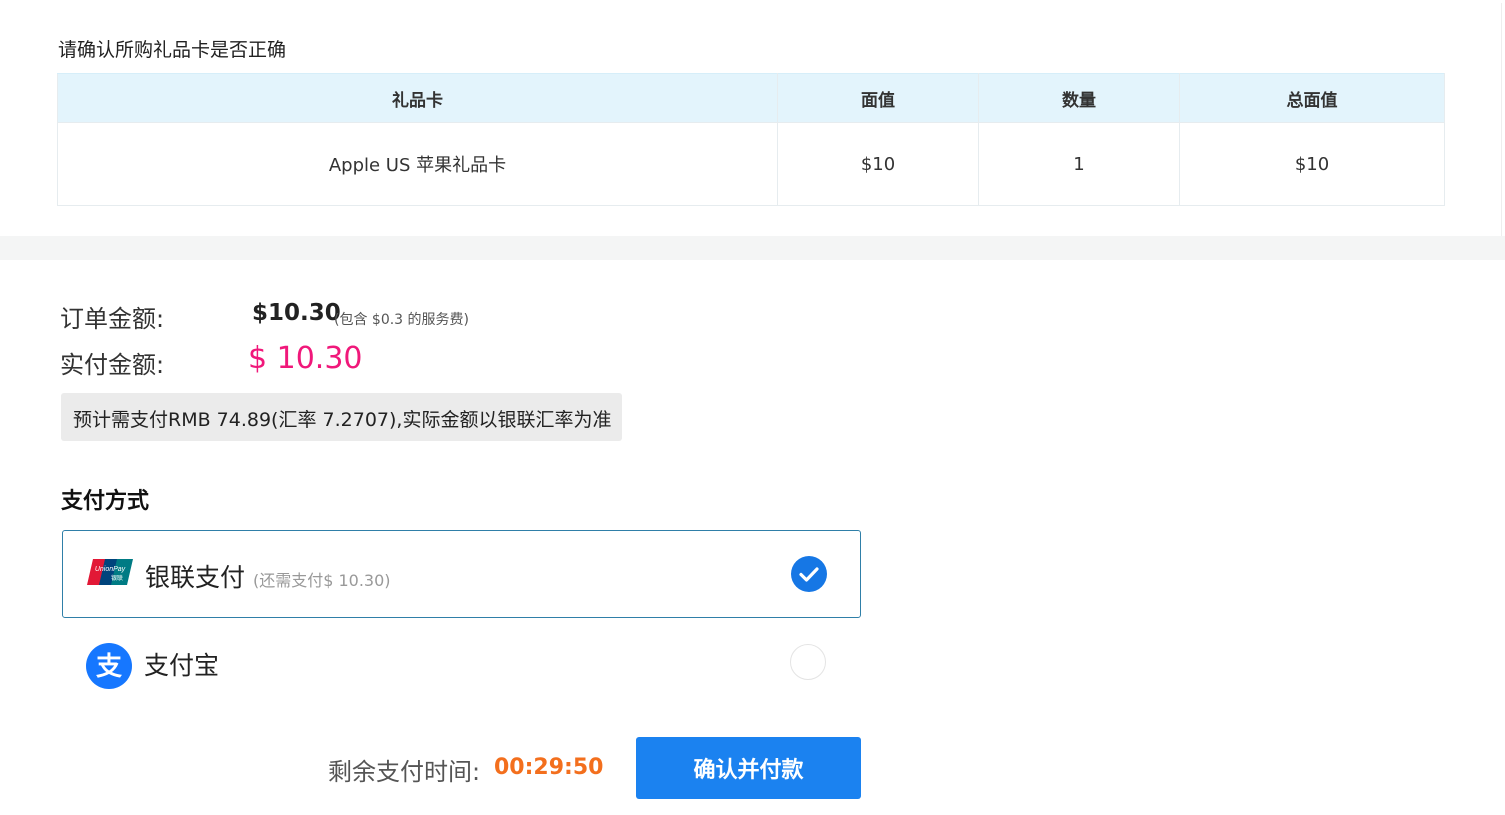  I want to click on cell-face-value: $10, so click(878, 164).